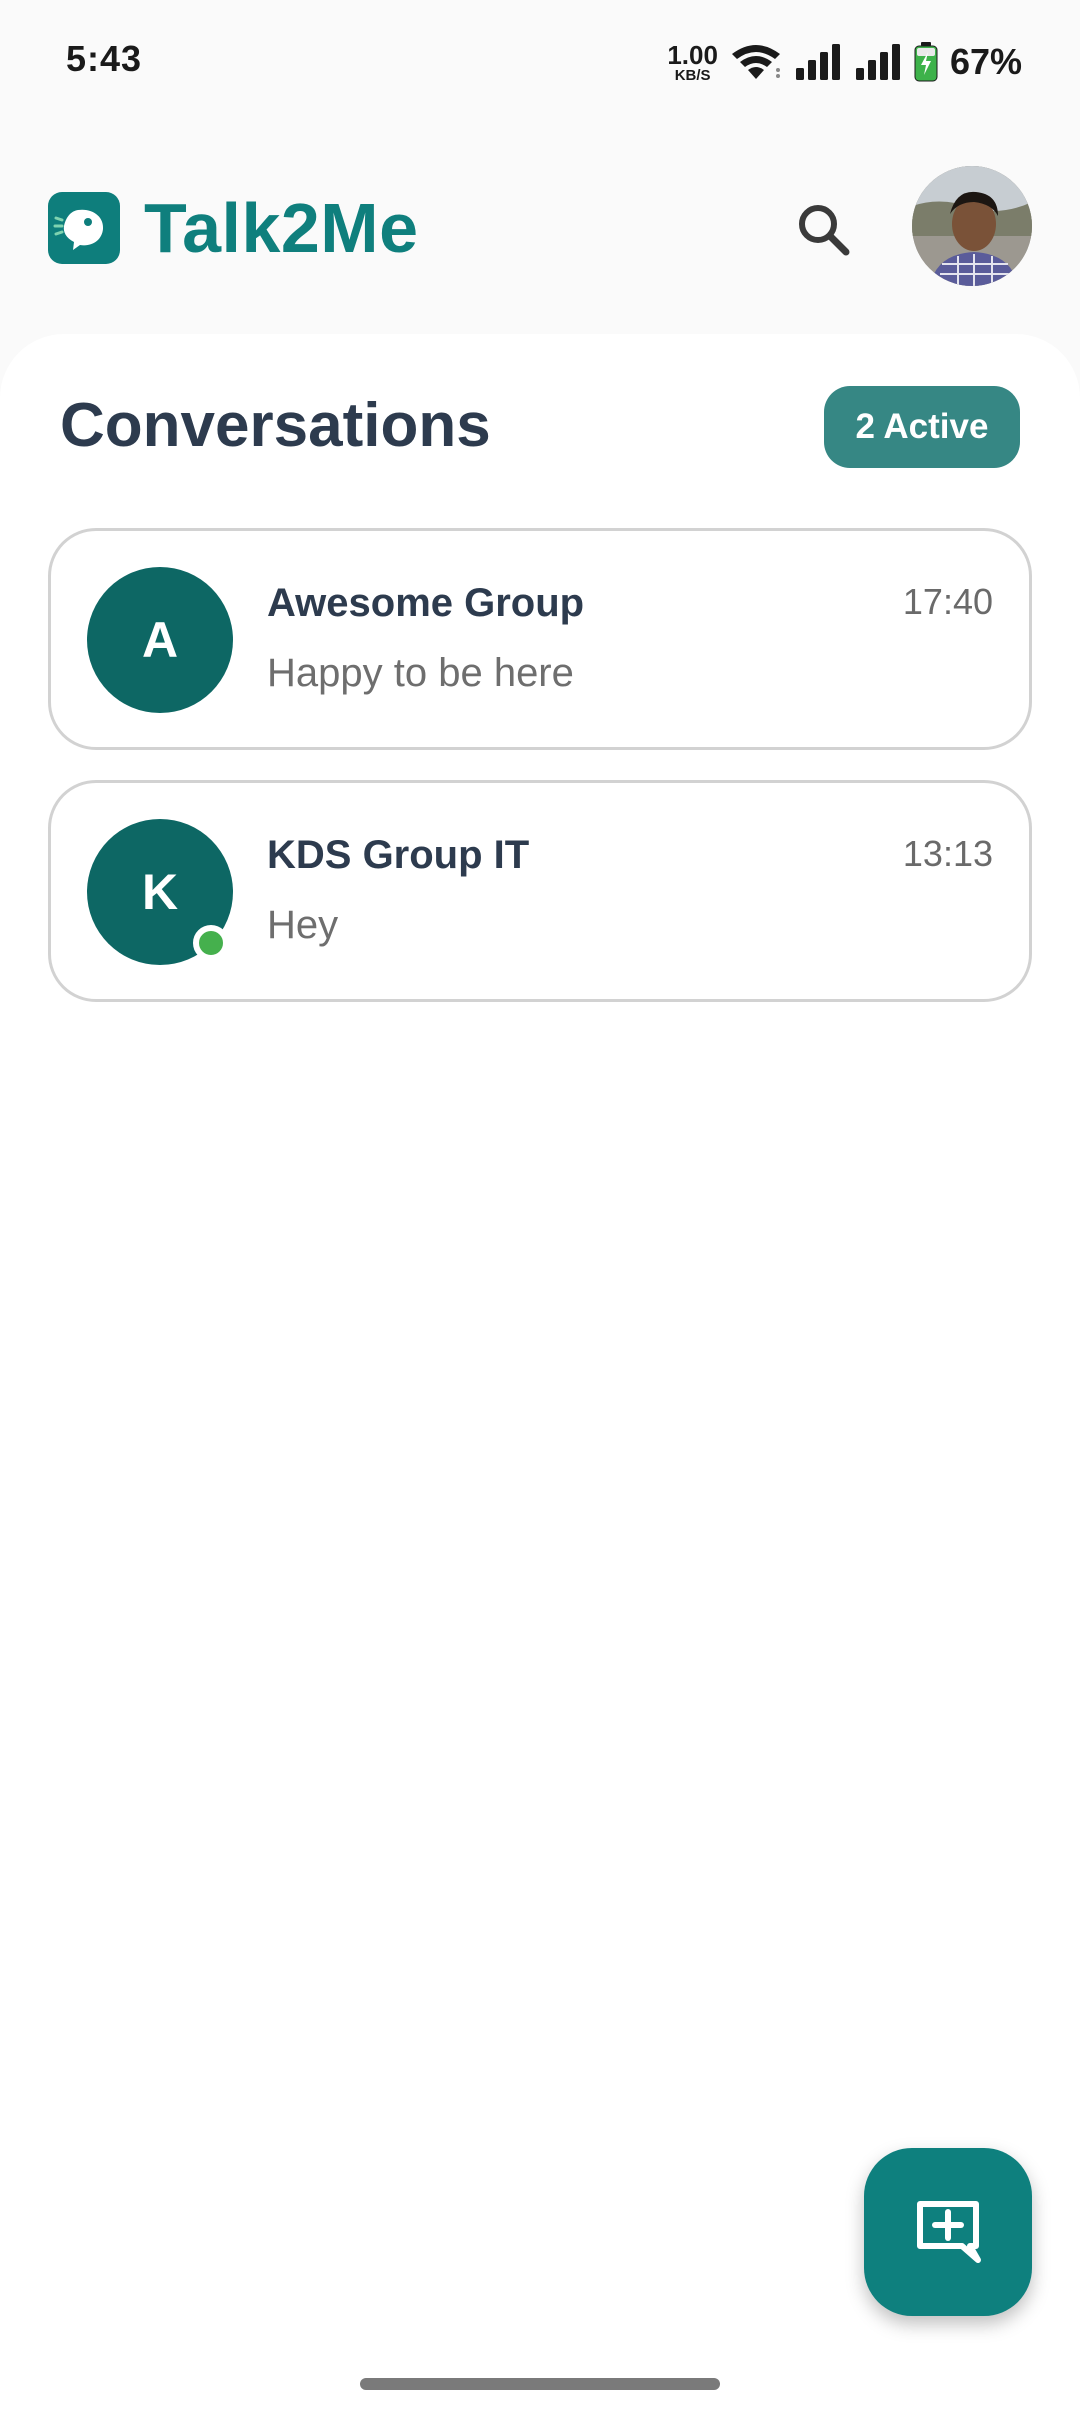  Describe the element at coordinates (540, 639) in the screenshot. I see `conversation-item: A Awesome Group 17:40 Happy to be here` at that location.